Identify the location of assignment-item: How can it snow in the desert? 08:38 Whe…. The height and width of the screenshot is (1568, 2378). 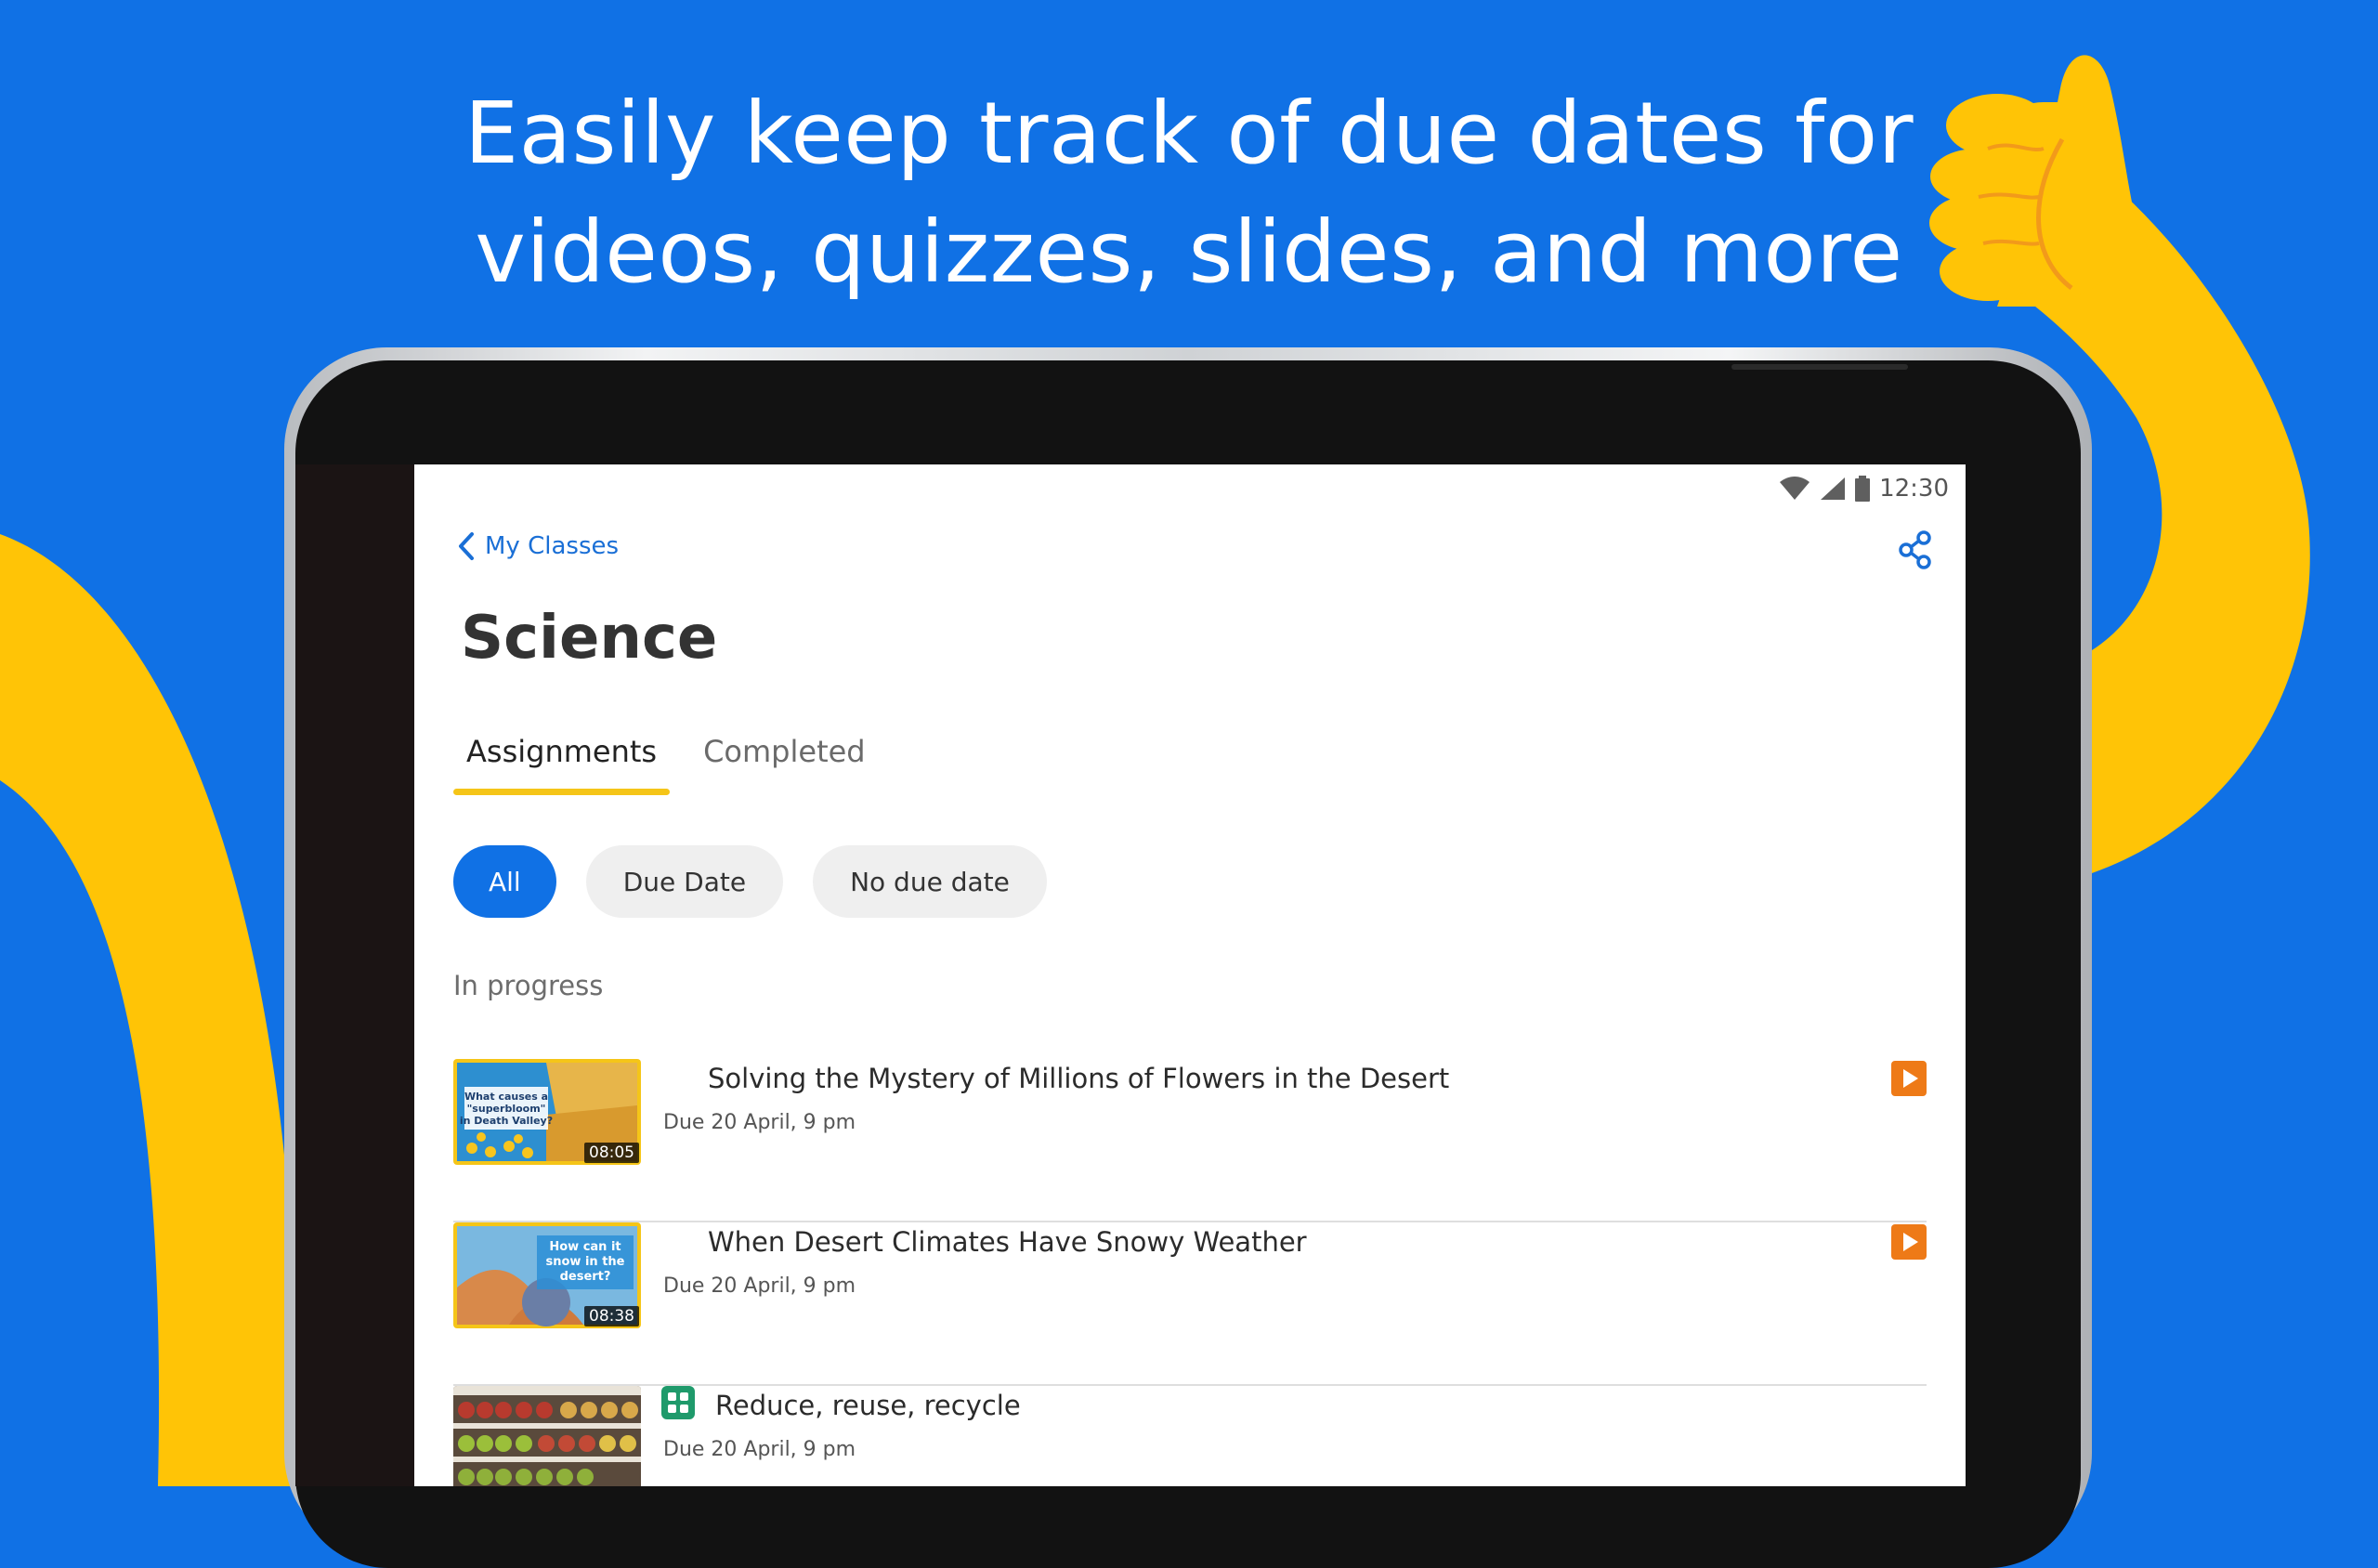
(1190, 1304).